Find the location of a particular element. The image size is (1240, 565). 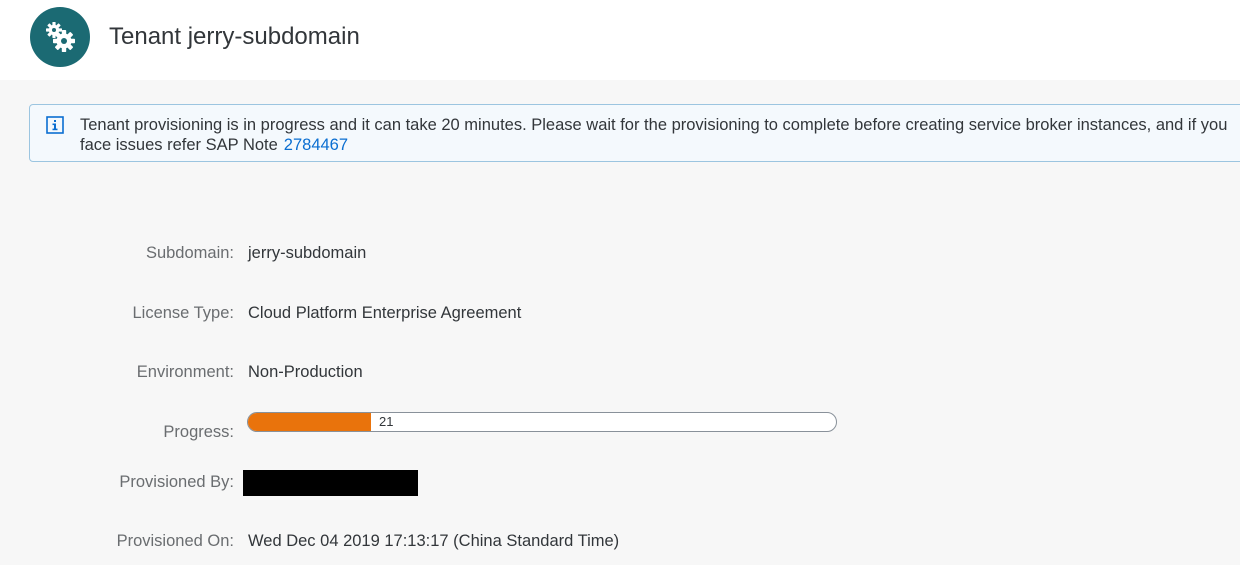

gears-icon is located at coordinates (60, 37).